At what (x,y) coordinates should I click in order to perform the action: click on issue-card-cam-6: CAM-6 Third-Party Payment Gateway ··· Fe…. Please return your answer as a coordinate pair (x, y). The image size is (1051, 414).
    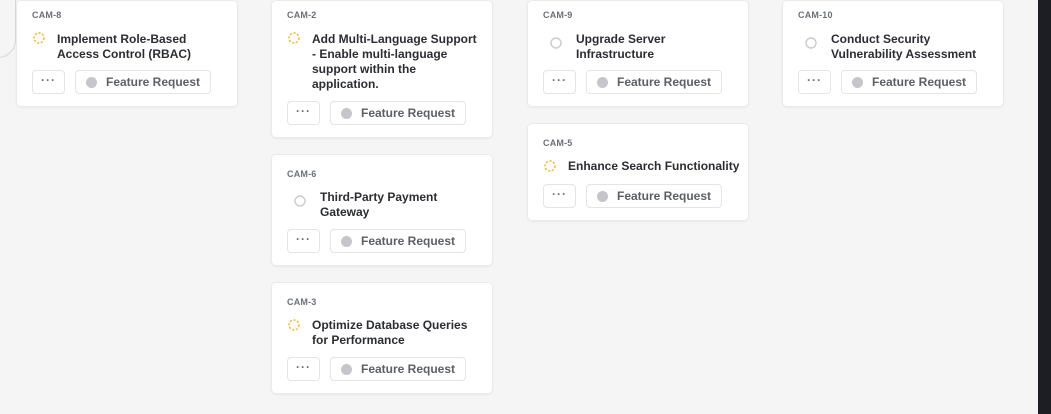
    Looking at the image, I should click on (382, 210).